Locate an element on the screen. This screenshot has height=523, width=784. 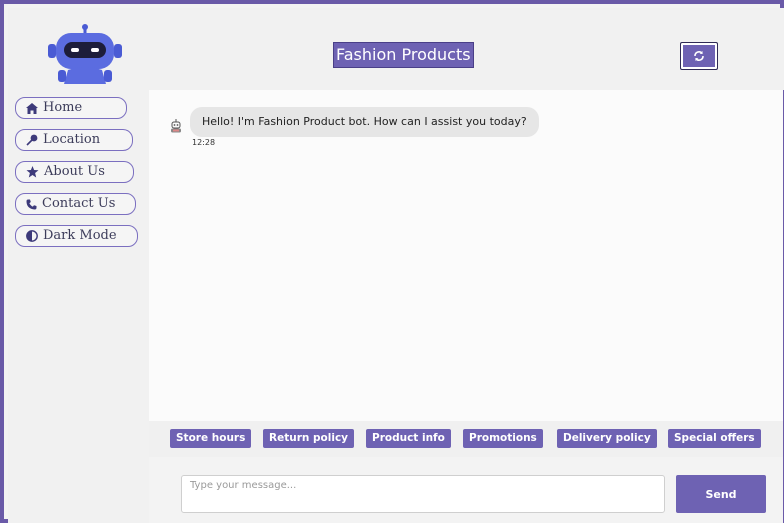
page-title: Fashion Products is located at coordinates (403, 55).